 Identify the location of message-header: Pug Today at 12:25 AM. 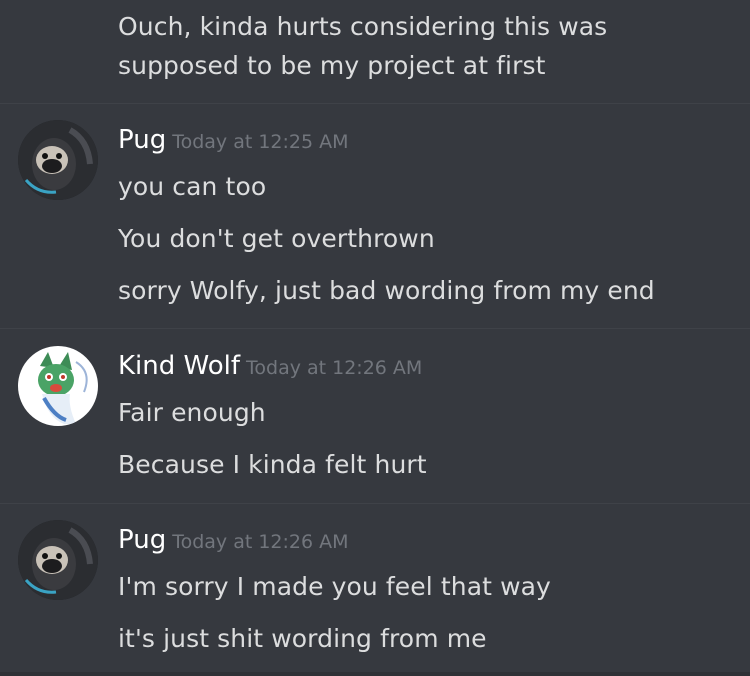
(233, 140).